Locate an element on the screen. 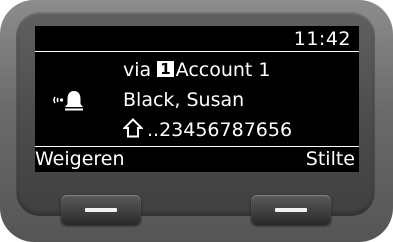 The height and width of the screenshot is (242, 393). account-number-badge: 1 is located at coordinates (165, 69).